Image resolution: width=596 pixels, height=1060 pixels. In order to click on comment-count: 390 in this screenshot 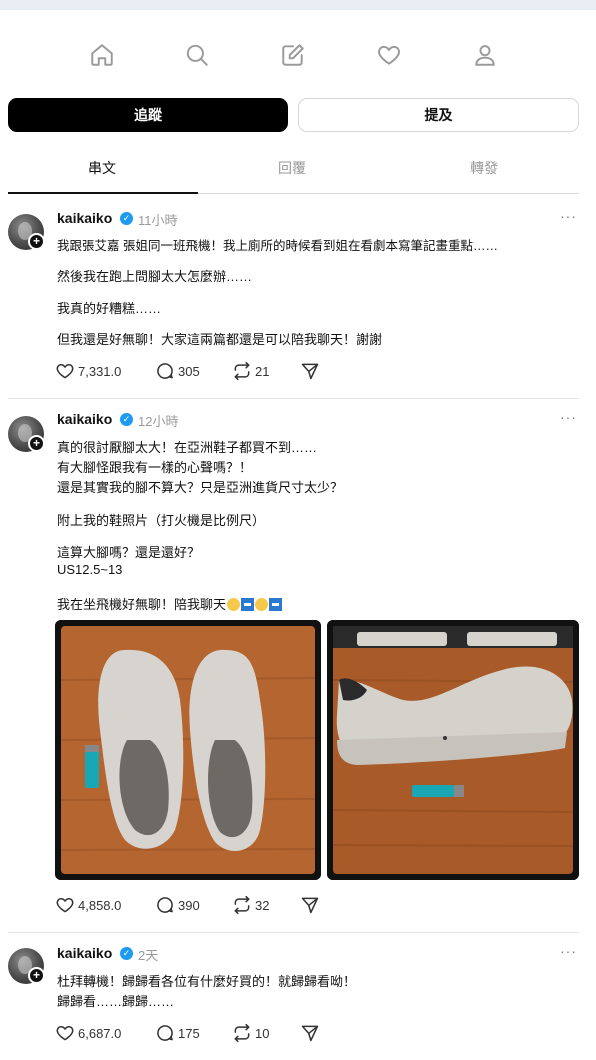, I will do `click(189, 905)`.